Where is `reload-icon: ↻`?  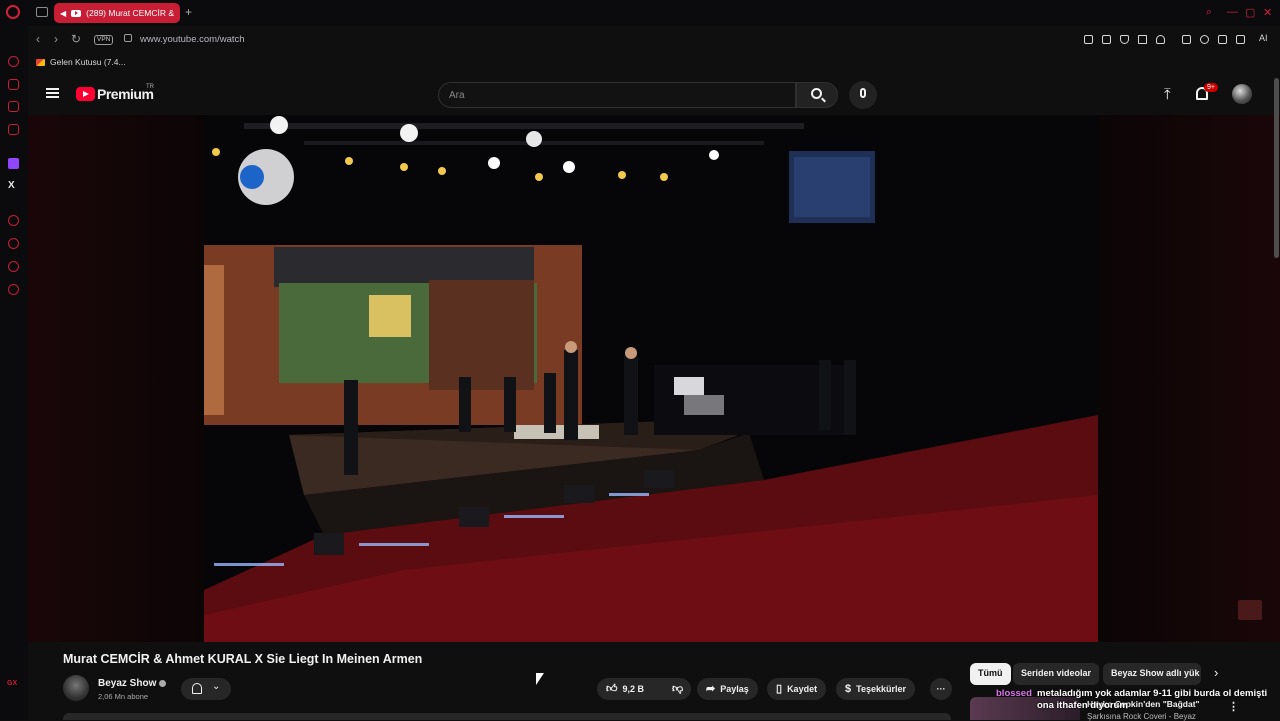 reload-icon: ↻ is located at coordinates (76, 39).